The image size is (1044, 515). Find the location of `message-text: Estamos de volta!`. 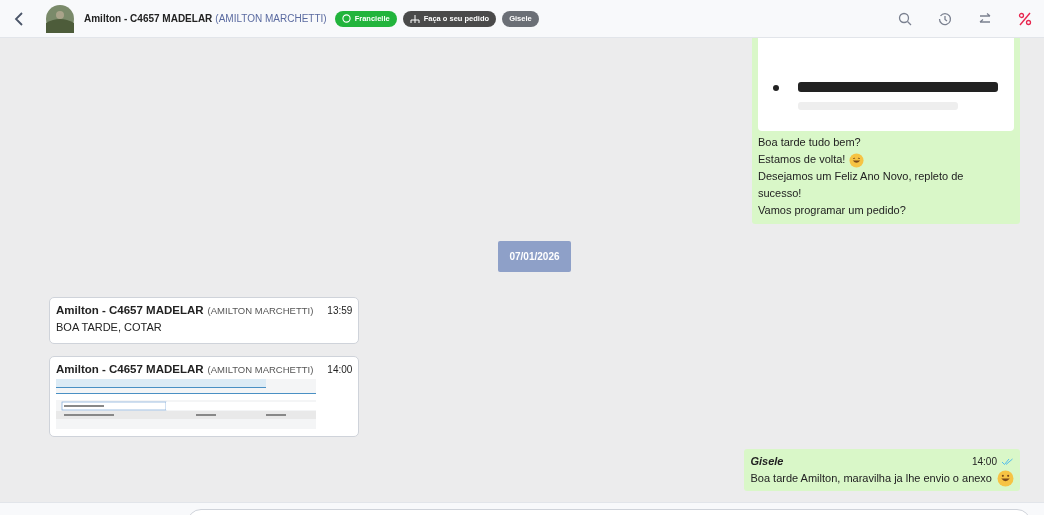

message-text: Estamos de volta! is located at coordinates (802, 159).